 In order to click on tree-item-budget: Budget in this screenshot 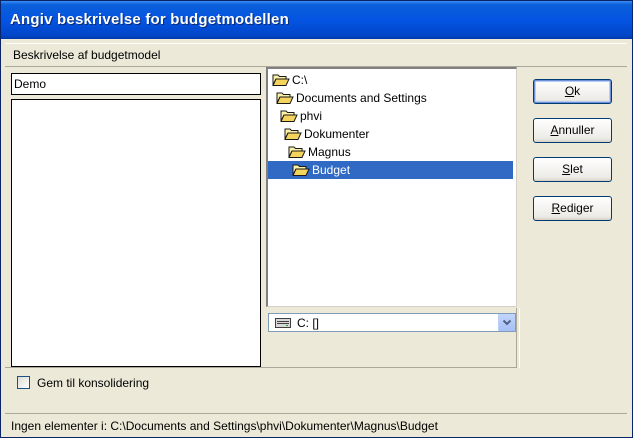, I will do `click(390, 170)`.